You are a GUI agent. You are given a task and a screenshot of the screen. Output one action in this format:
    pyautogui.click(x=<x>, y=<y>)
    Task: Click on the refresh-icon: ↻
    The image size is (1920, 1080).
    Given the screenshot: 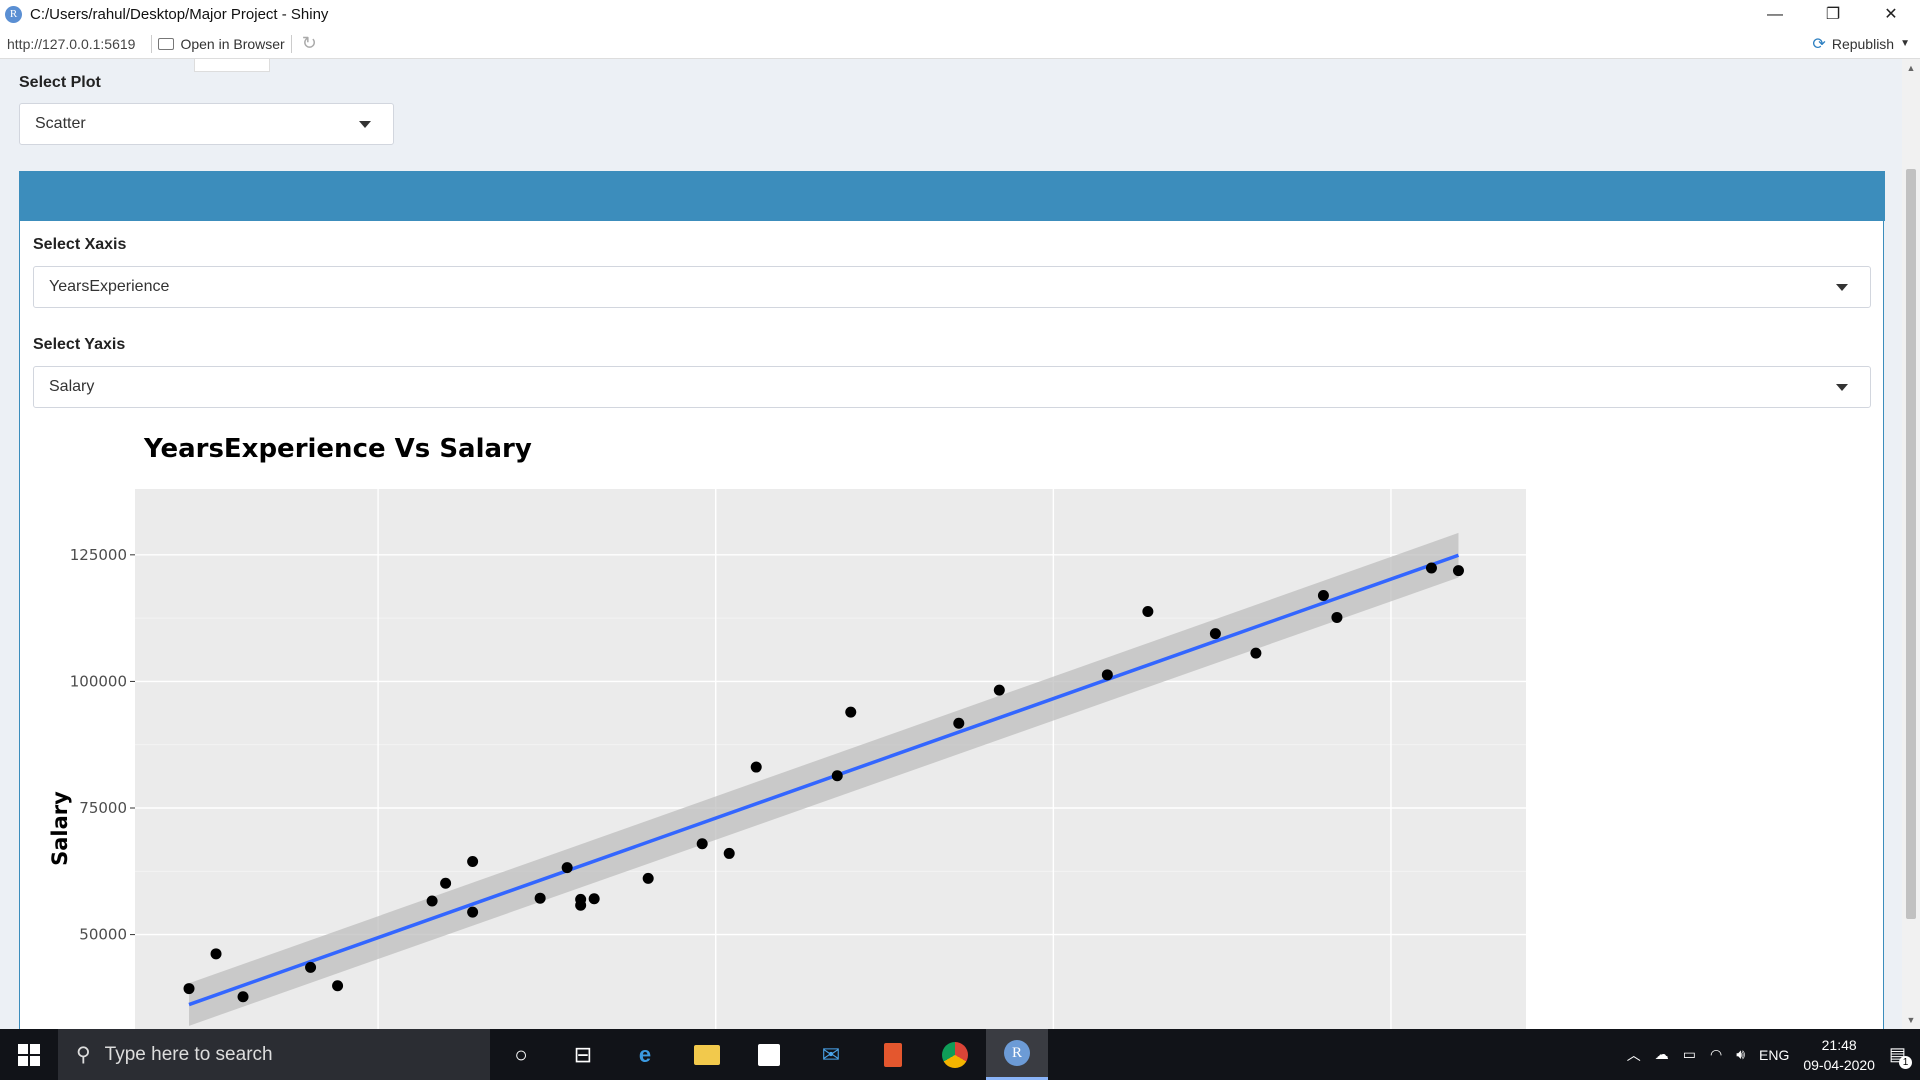 What is the action you would take?
    pyautogui.click(x=309, y=43)
    